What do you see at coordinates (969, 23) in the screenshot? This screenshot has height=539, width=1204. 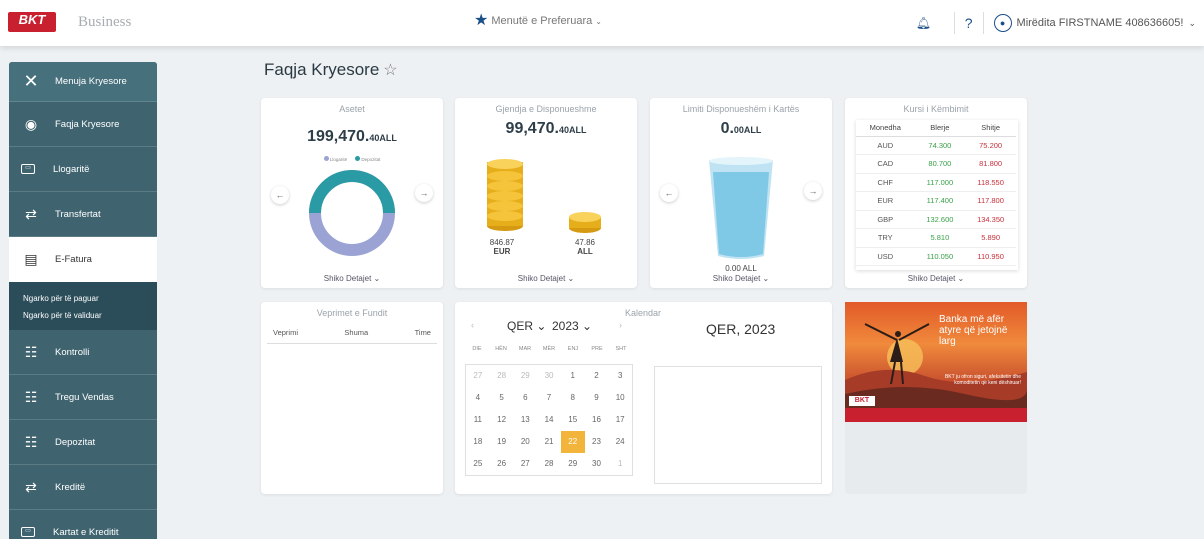 I see `help-button: ?` at bounding box center [969, 23].